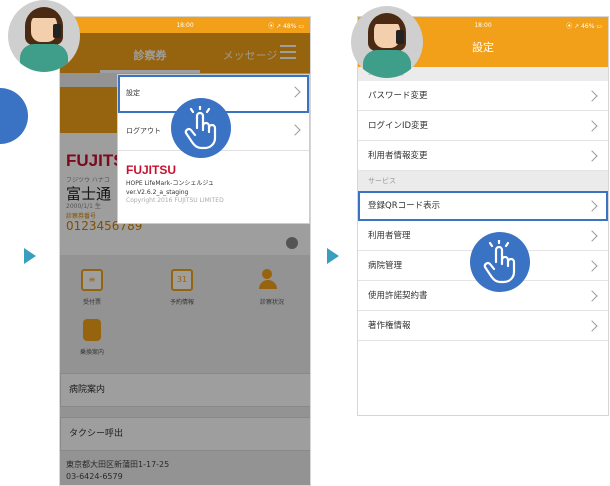 Image resolution: width=610 pixels, height=486 pixels. I want to click on fujitsu-logo: FUJITSU, so click(151, 170).